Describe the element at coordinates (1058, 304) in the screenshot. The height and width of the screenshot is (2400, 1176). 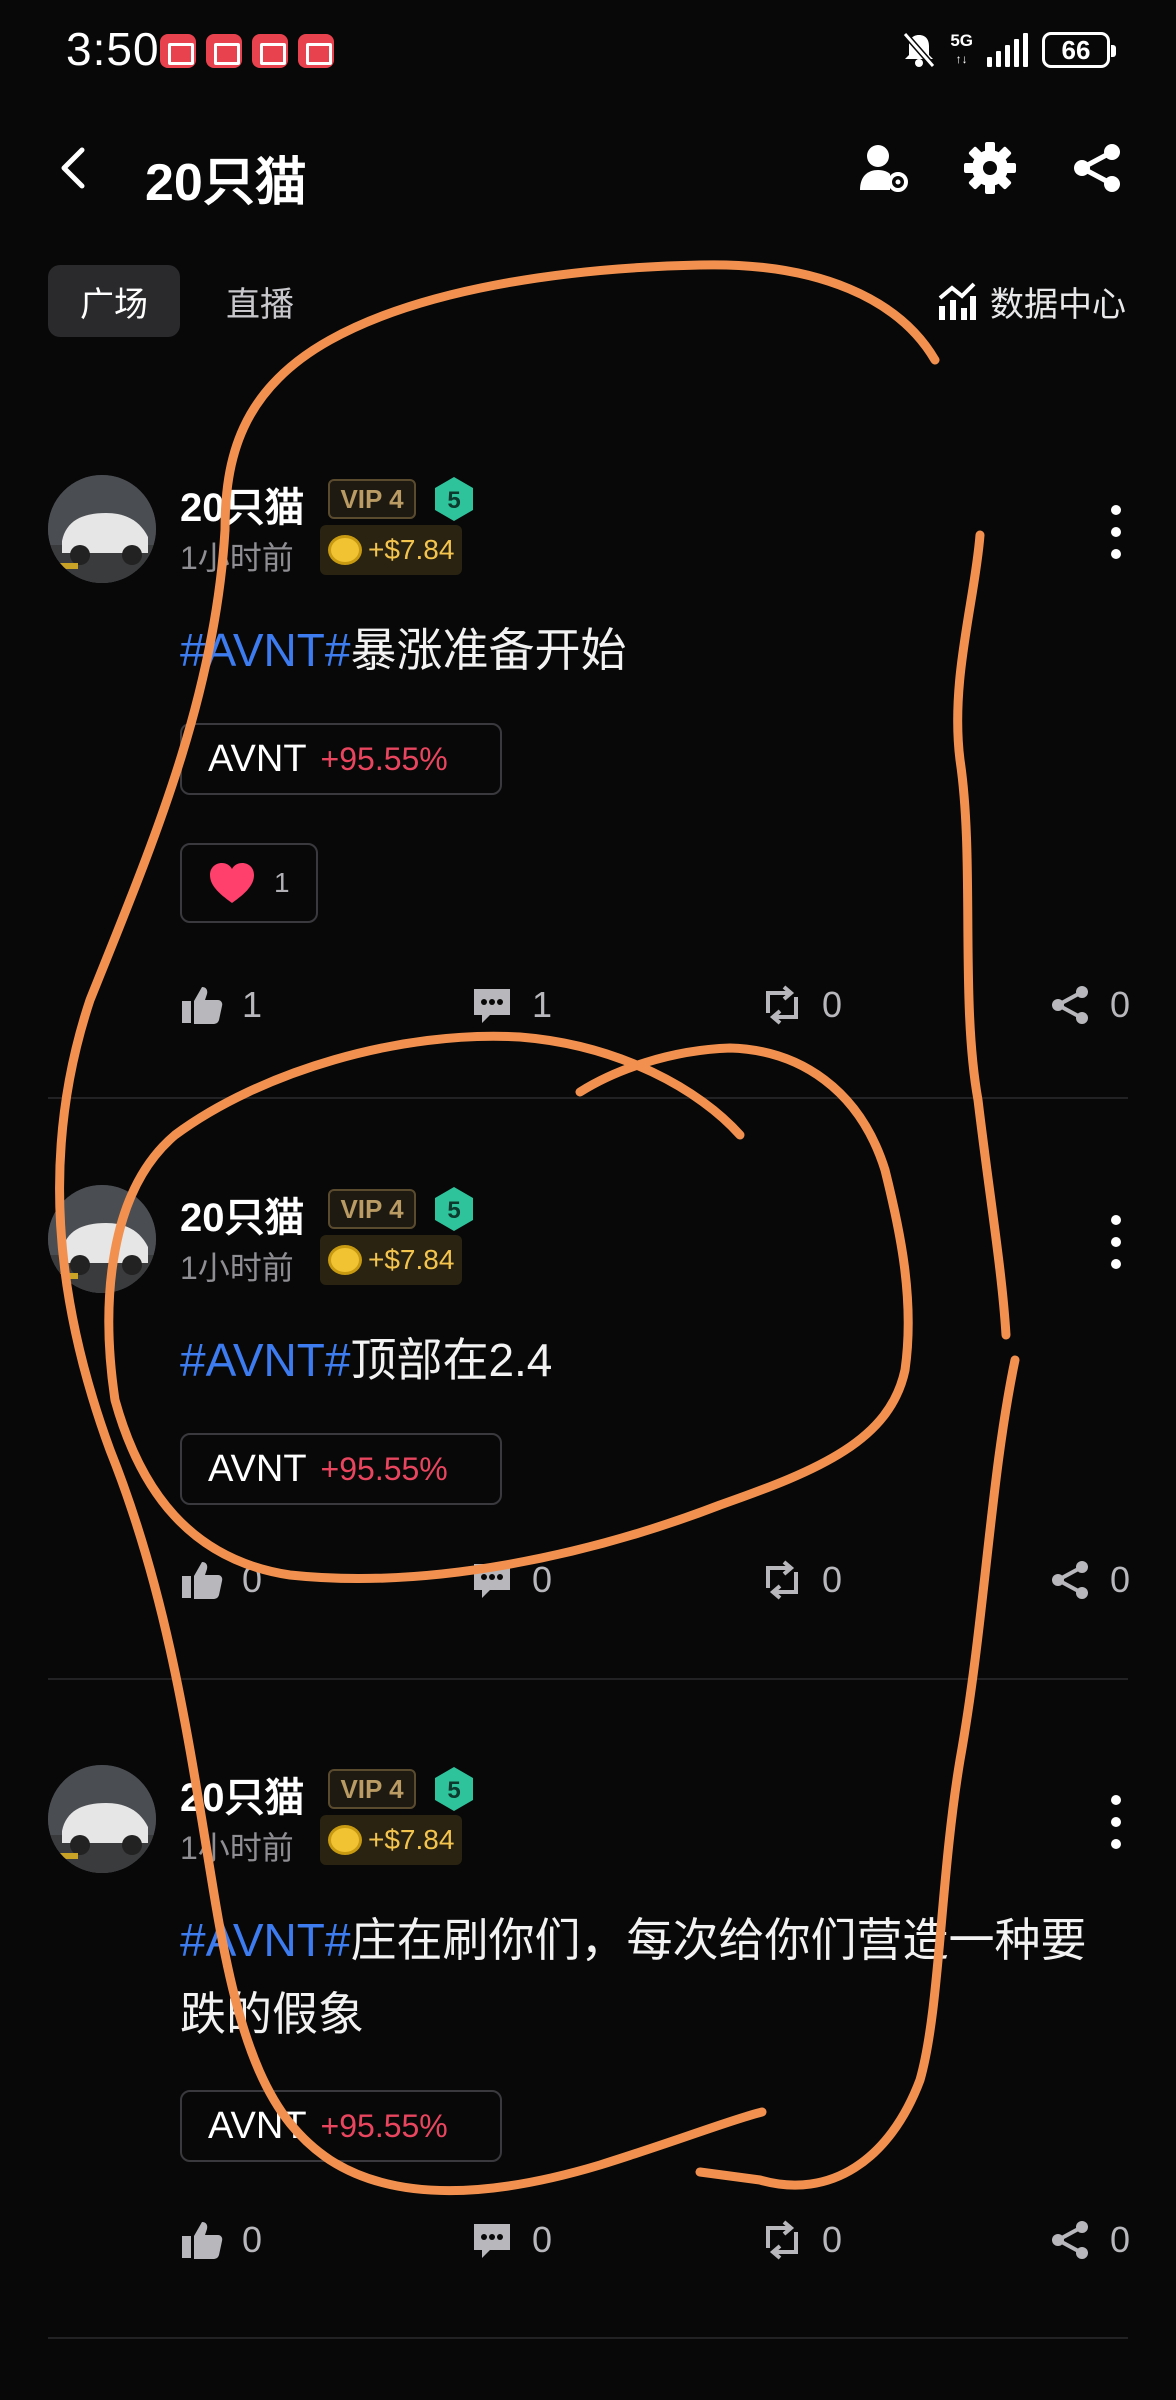
I see `data-center-label: 数据中心` at that location.